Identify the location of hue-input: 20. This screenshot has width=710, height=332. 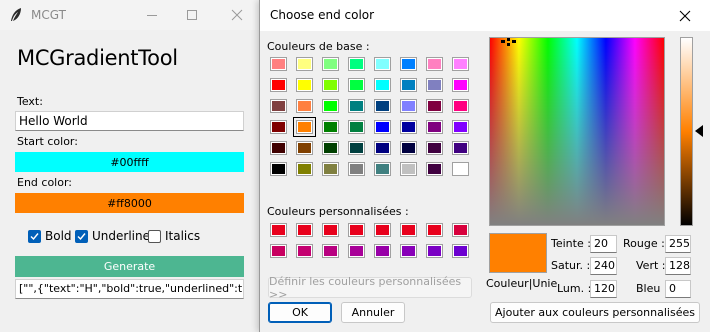
(603, 244).